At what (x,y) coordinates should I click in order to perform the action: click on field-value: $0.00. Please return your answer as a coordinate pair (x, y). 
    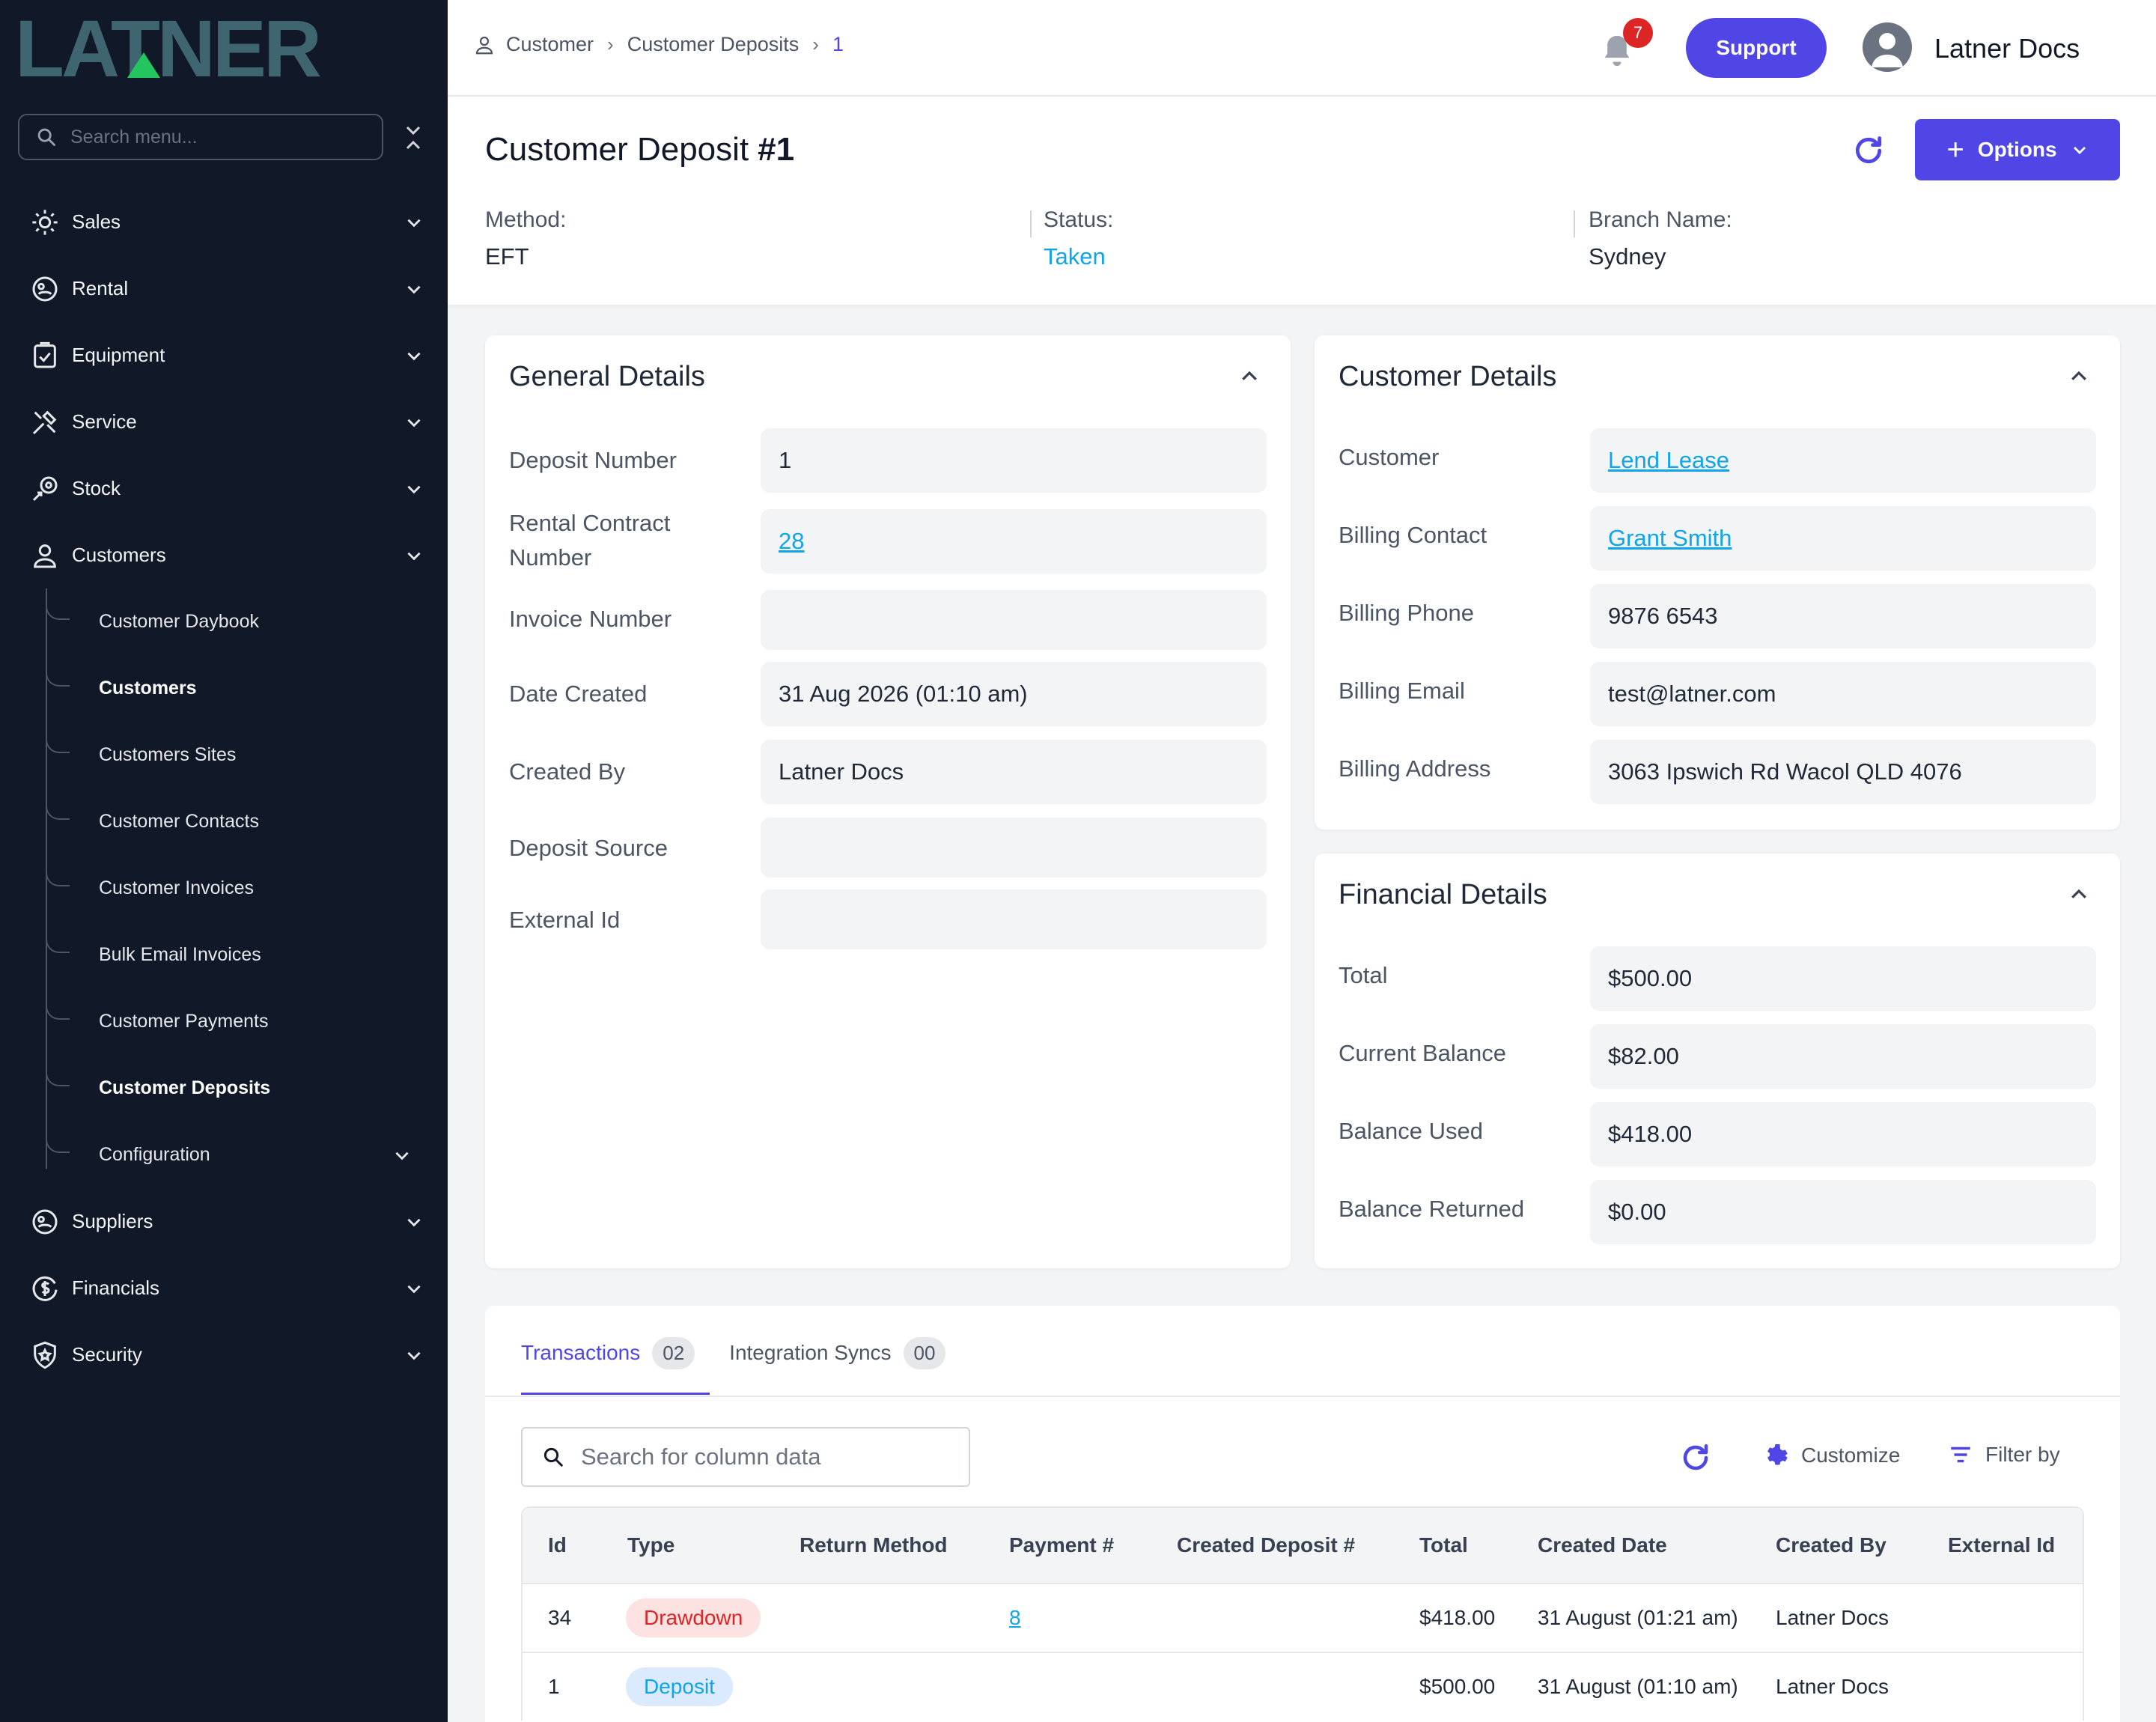
    Looking at the image, I should click on (1843, 1212).